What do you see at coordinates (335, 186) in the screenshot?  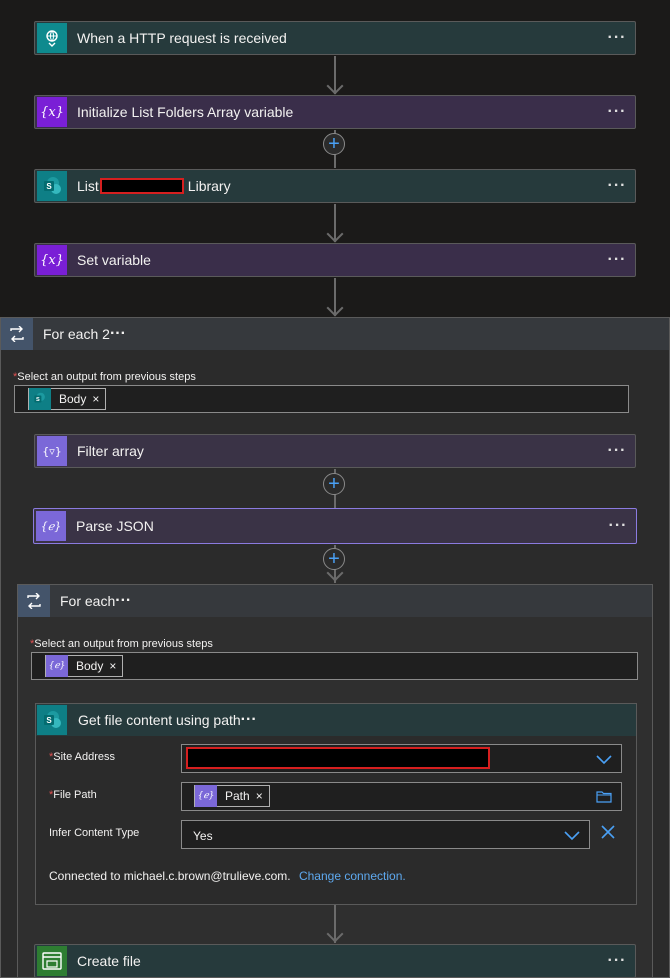 I see `step-list-library: S List Library` at bounding box center [335, 186].